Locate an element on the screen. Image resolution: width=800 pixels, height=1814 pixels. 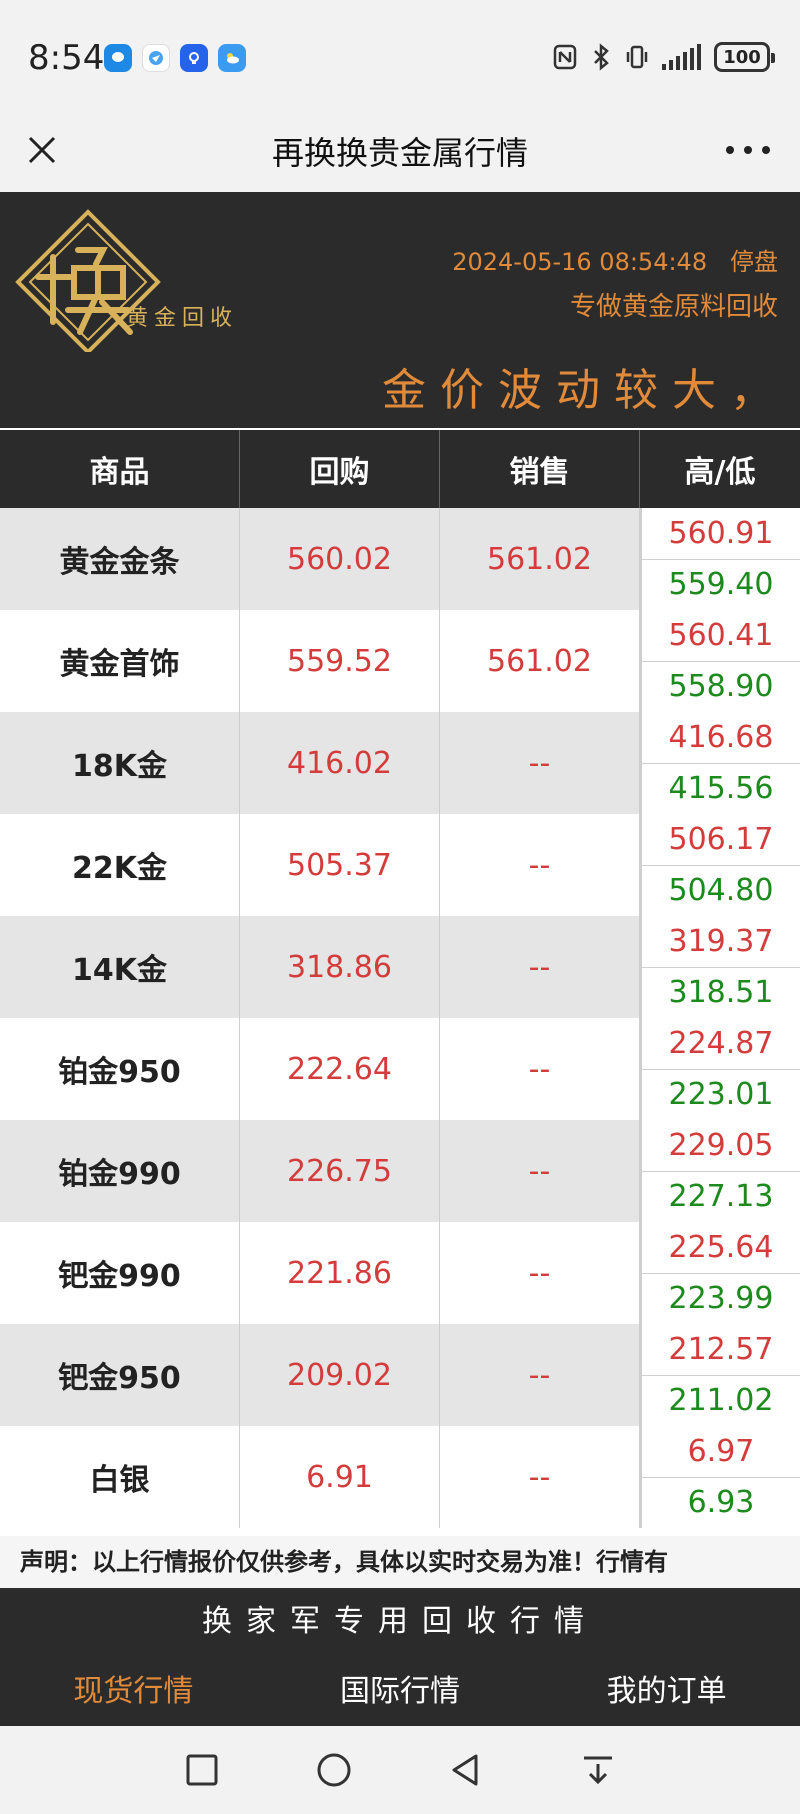
table-row: 黄金首饰 559.52 561.02 560.41 558.90 is located at coordinates (400, 661).